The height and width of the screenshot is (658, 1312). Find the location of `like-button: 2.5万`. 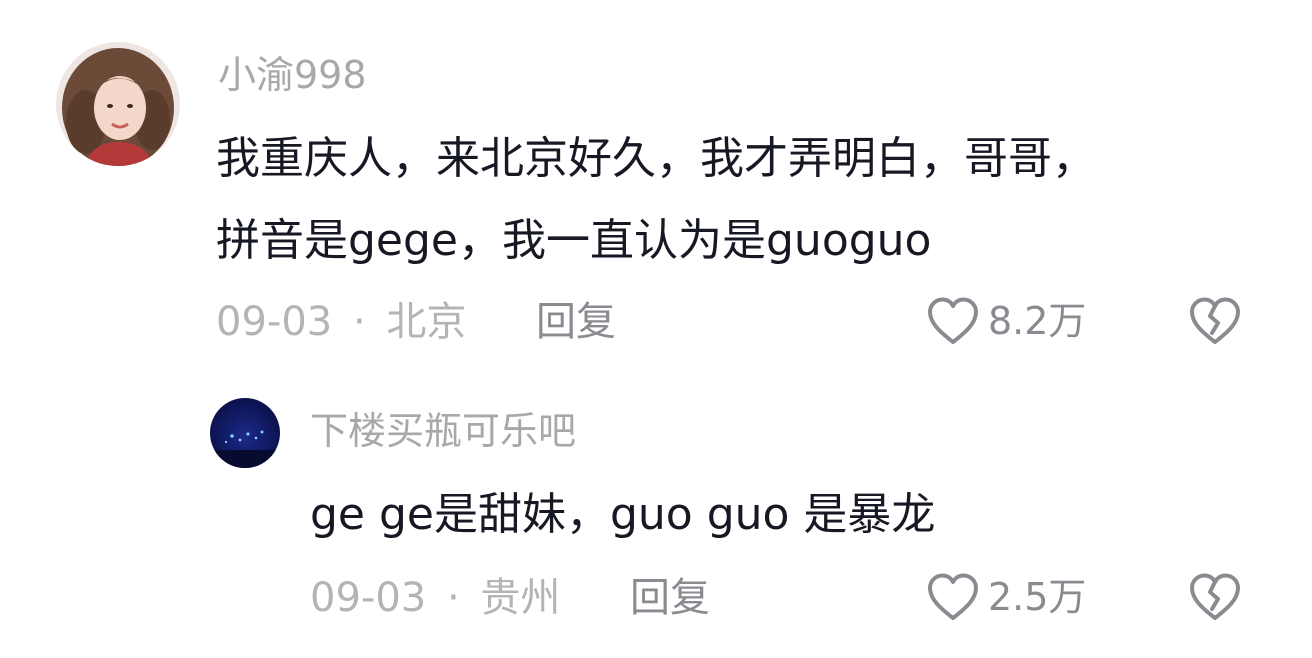

like-button: 2.5万 is located at coordinates (1006, 597).